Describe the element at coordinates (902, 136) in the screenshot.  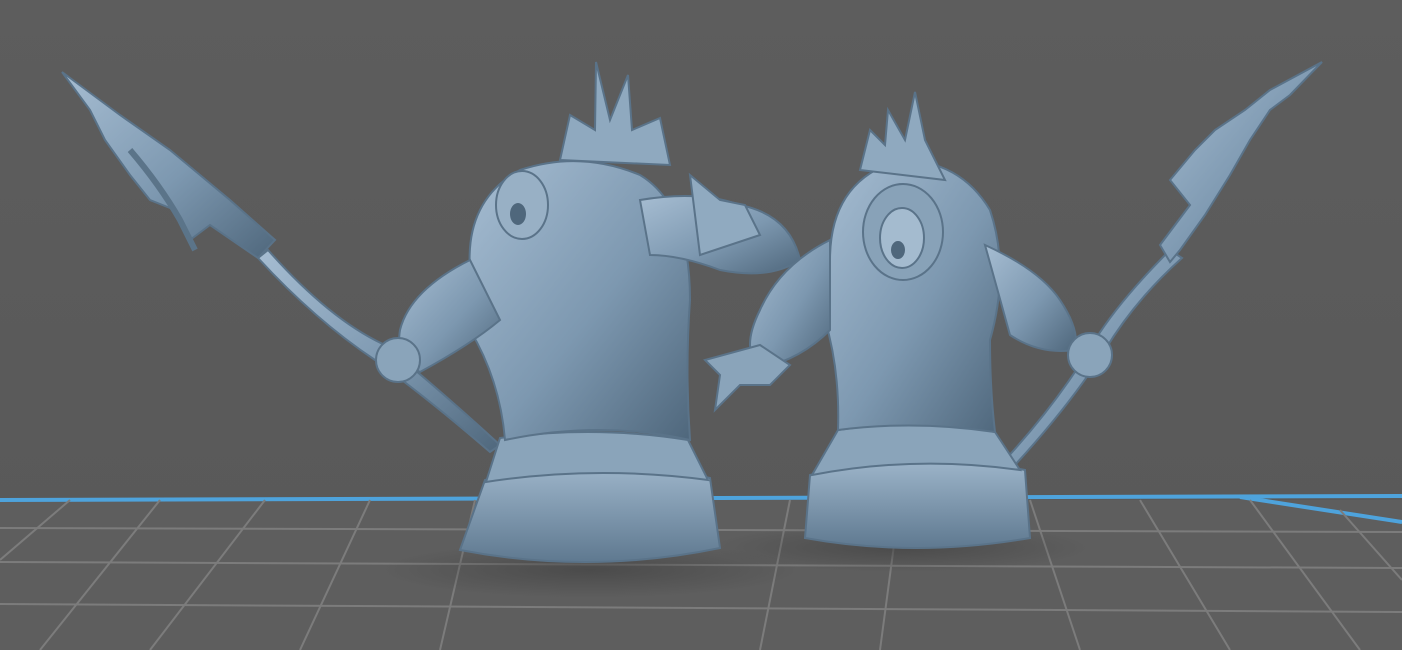
I see `right-spikes` at that location.